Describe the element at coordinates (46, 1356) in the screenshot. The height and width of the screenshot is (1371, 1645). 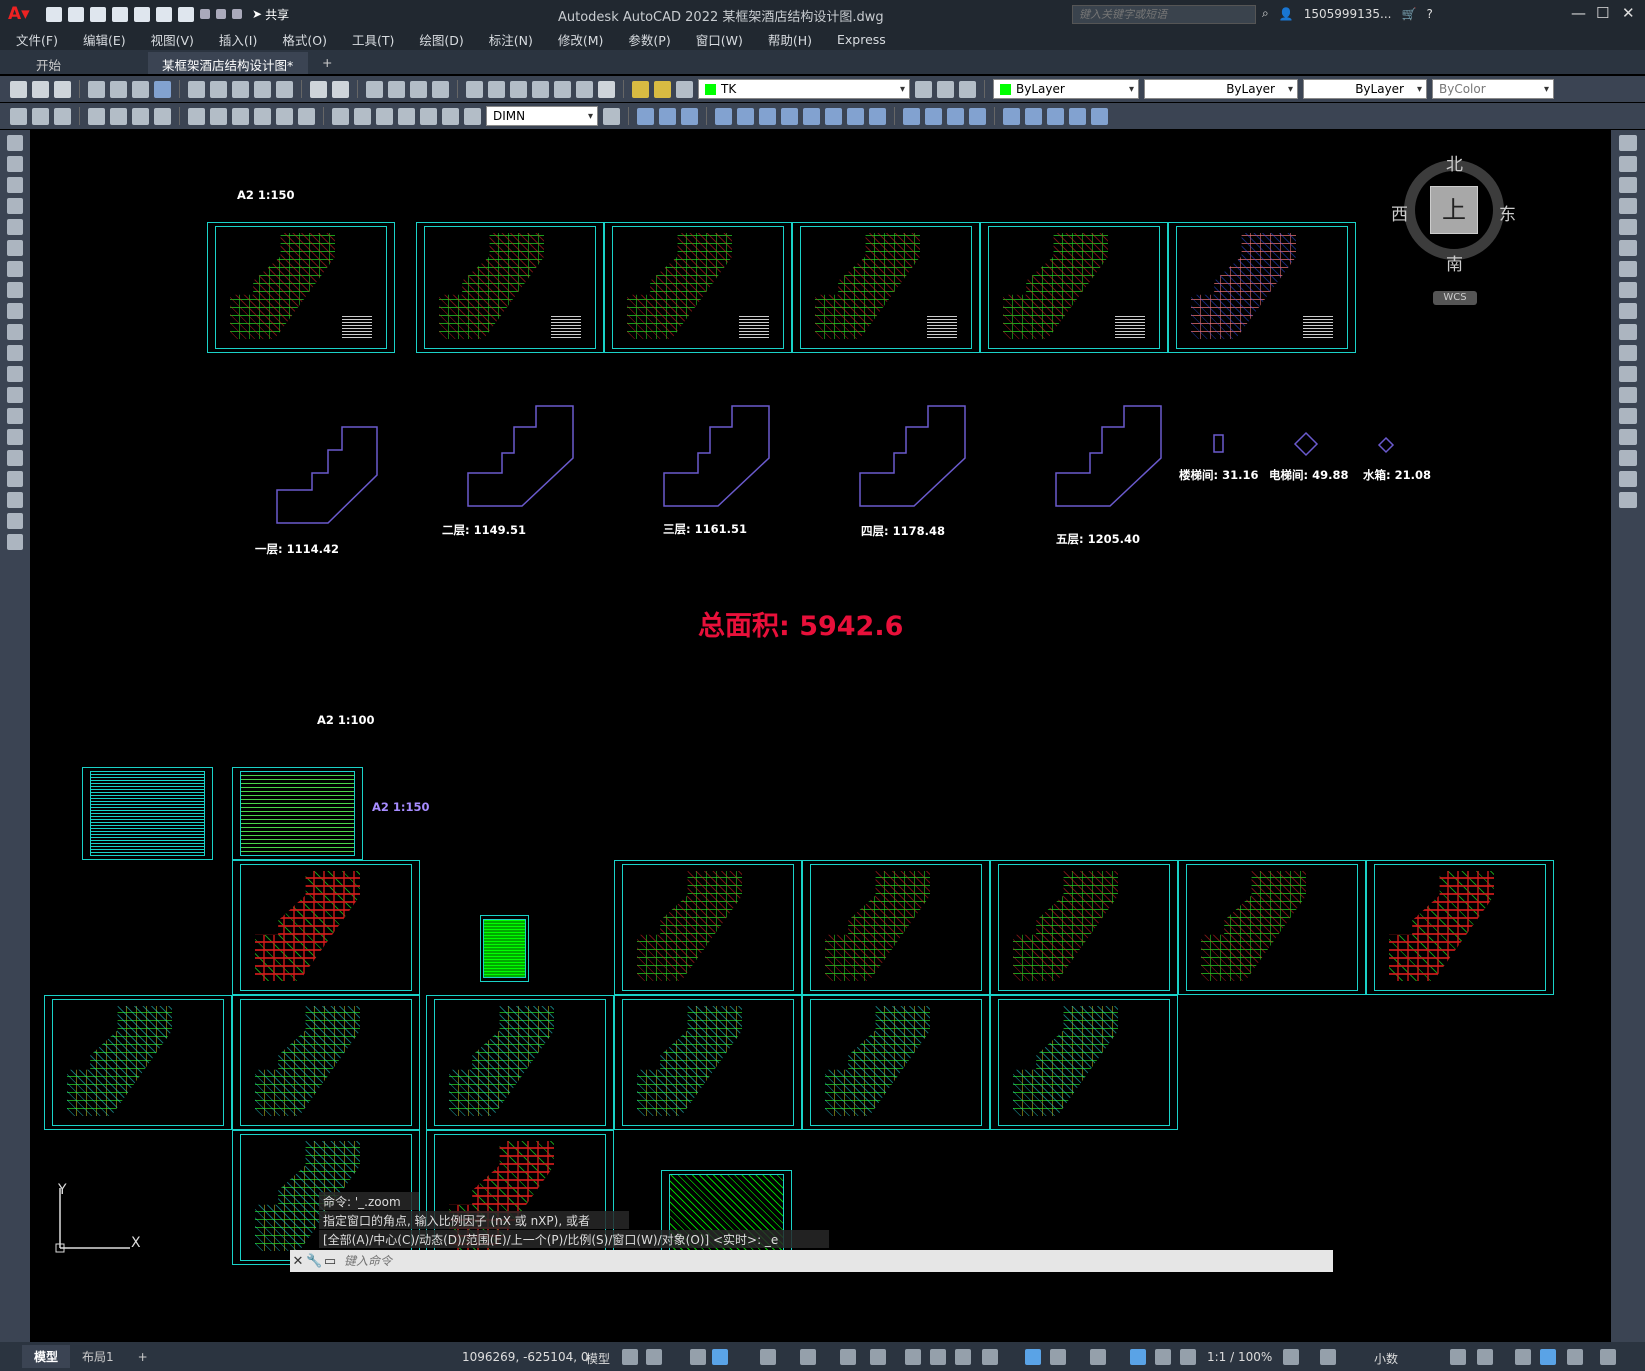
I see `tab-model: 模型` at that location.